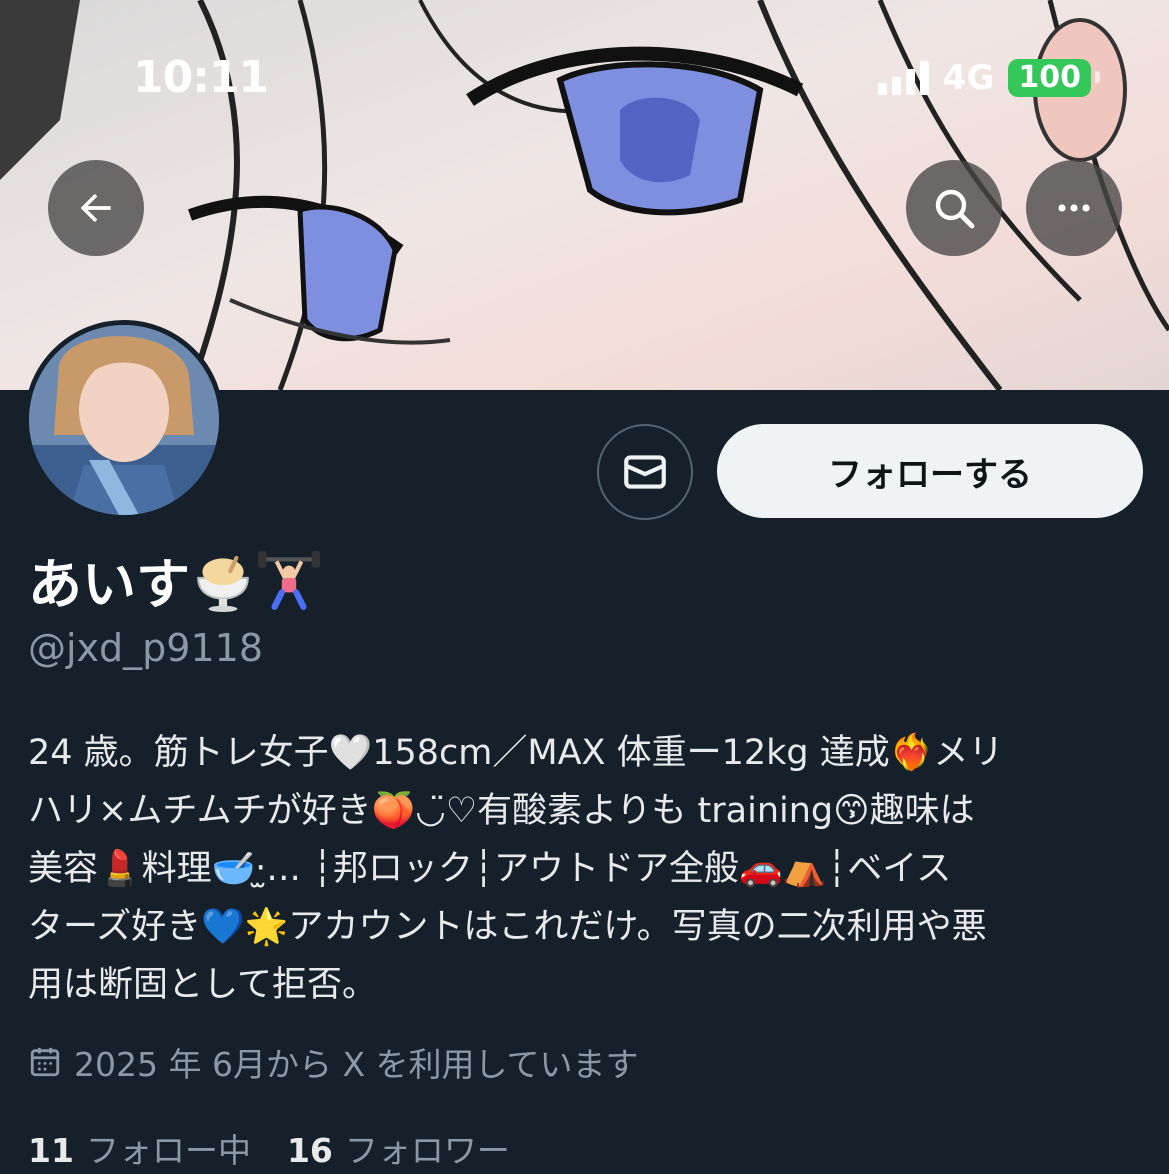 The image size is (1169, 1174). What do you see at coordinates (201, 77) in the screenshot?
I see `status-time: 10:11` at bounding box center [201, 77].